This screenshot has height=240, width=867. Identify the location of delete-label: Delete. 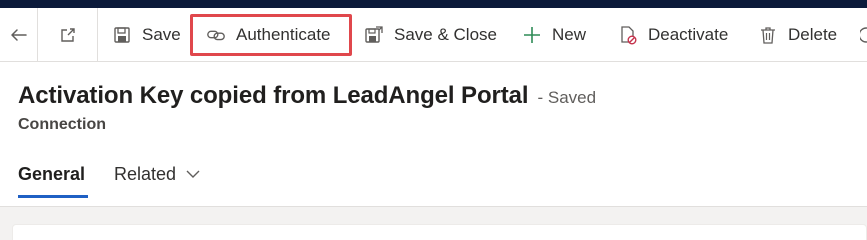
(813, 34).